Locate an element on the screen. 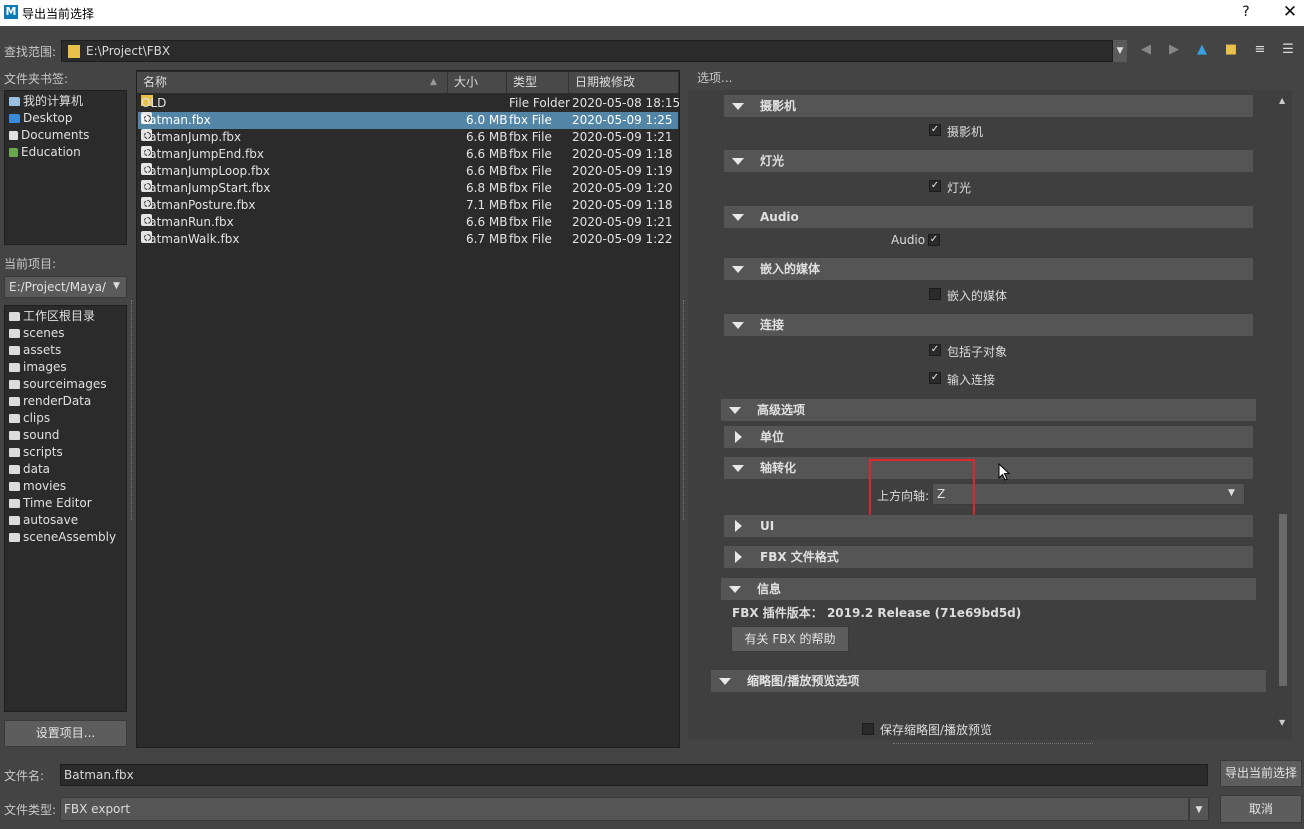 This screenshot has height=829, width=1304. user-icon is located at coordinates (13, 152).